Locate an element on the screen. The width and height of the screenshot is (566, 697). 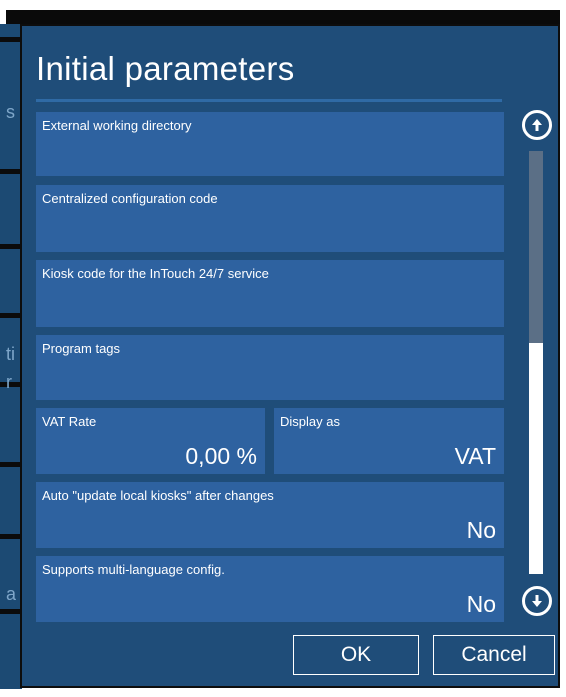
background-text-fragment: ti is located at coordinates (10, 354).